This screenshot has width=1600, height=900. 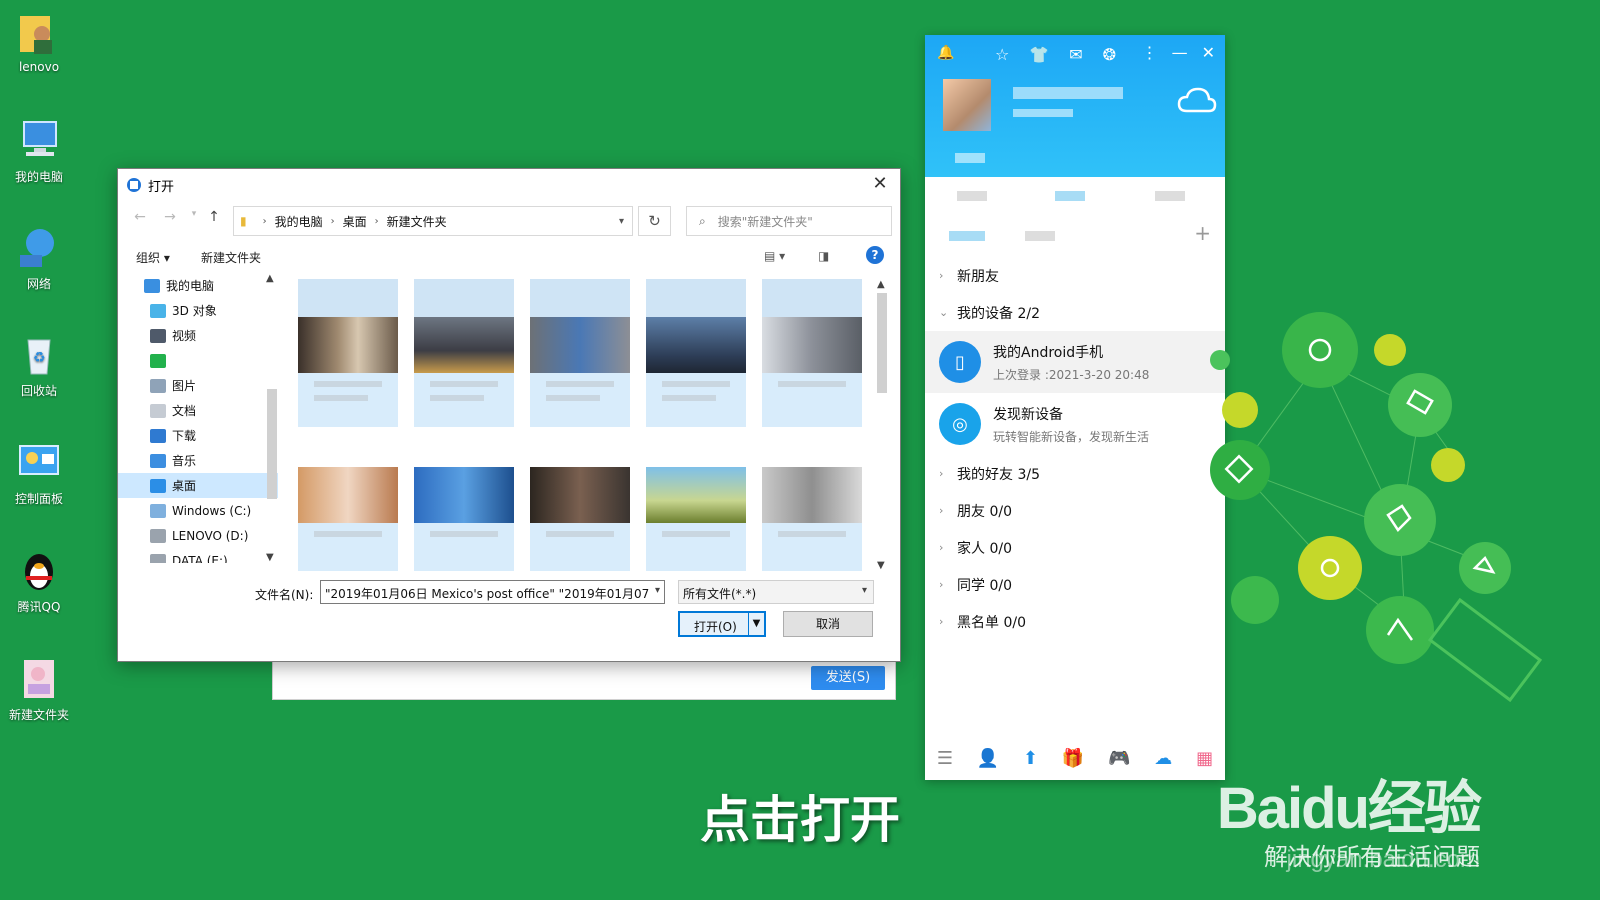 What do you see at coordinates (39, 42) in the screenshot?
I see `desktop-icon-lenovo: lenovo` at bounding box center [39, 42].